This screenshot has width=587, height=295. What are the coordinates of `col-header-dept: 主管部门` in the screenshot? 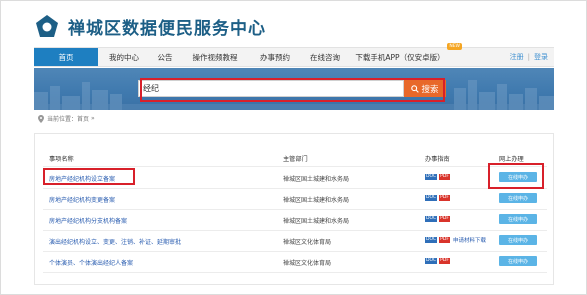 It's located at (295, 159).